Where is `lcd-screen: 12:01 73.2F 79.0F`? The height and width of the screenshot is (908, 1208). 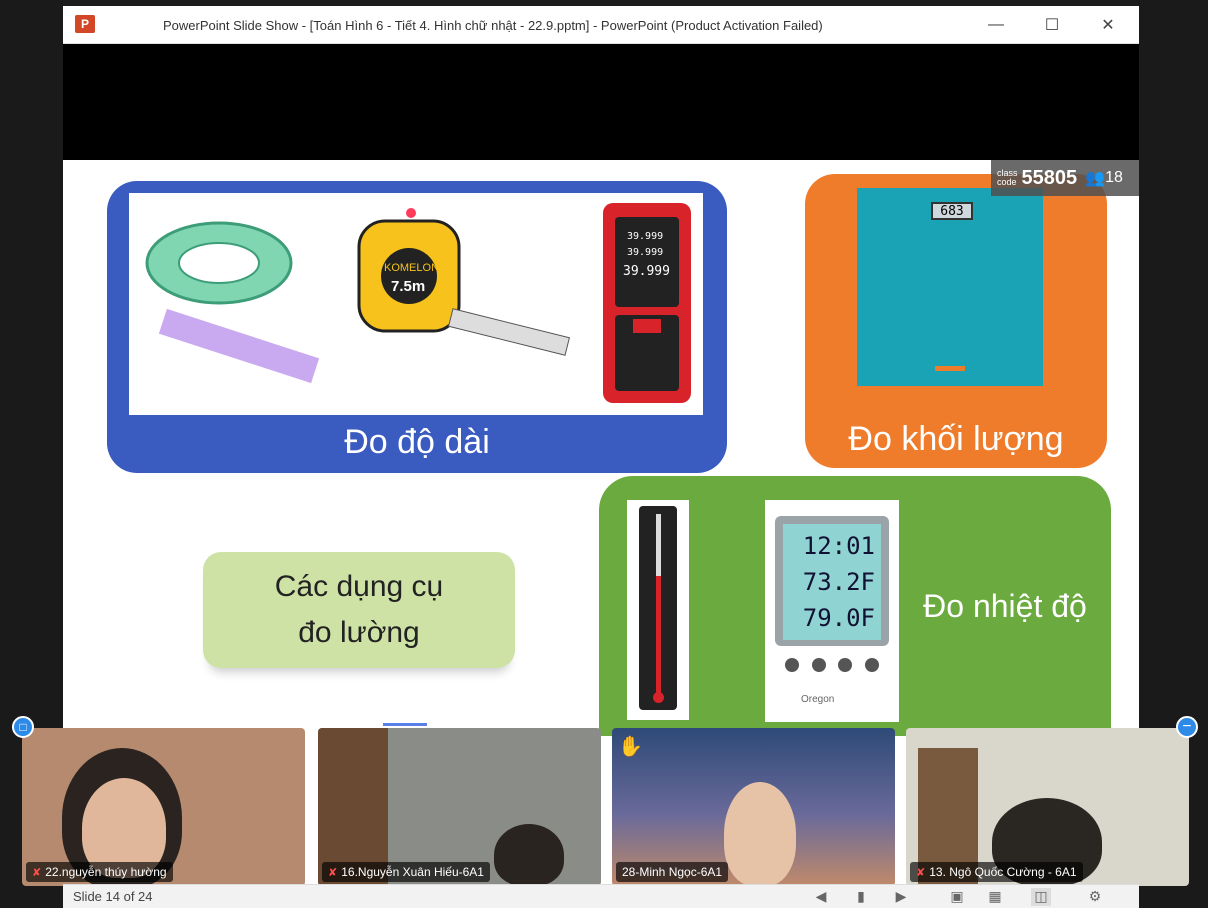 lcd-screen: 12:01 73.2F 79.0F is located at coordinates (832, 582).